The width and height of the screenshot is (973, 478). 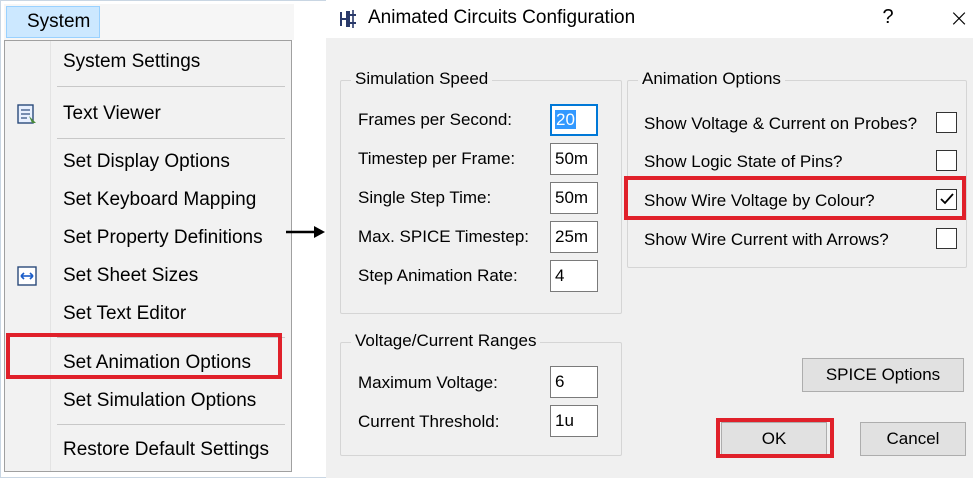 I want to click on highlight-ok-button, so click(x=775, y=438).